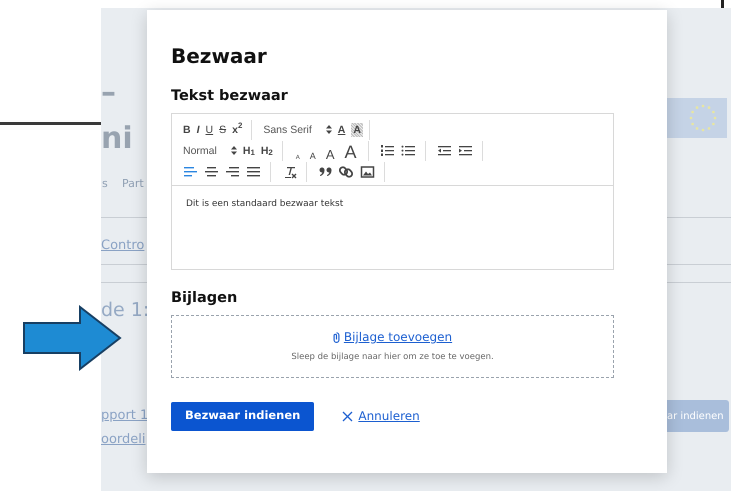  I want to click on field-label: Bijlagen, so click(204, 298).